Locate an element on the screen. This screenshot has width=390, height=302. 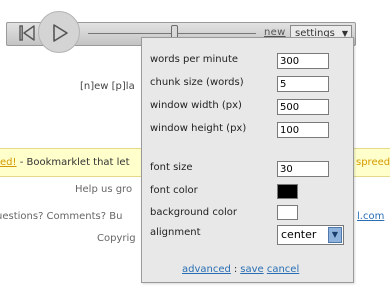
words-per-minute-label: words per minute is located at coordinates (194, 59).